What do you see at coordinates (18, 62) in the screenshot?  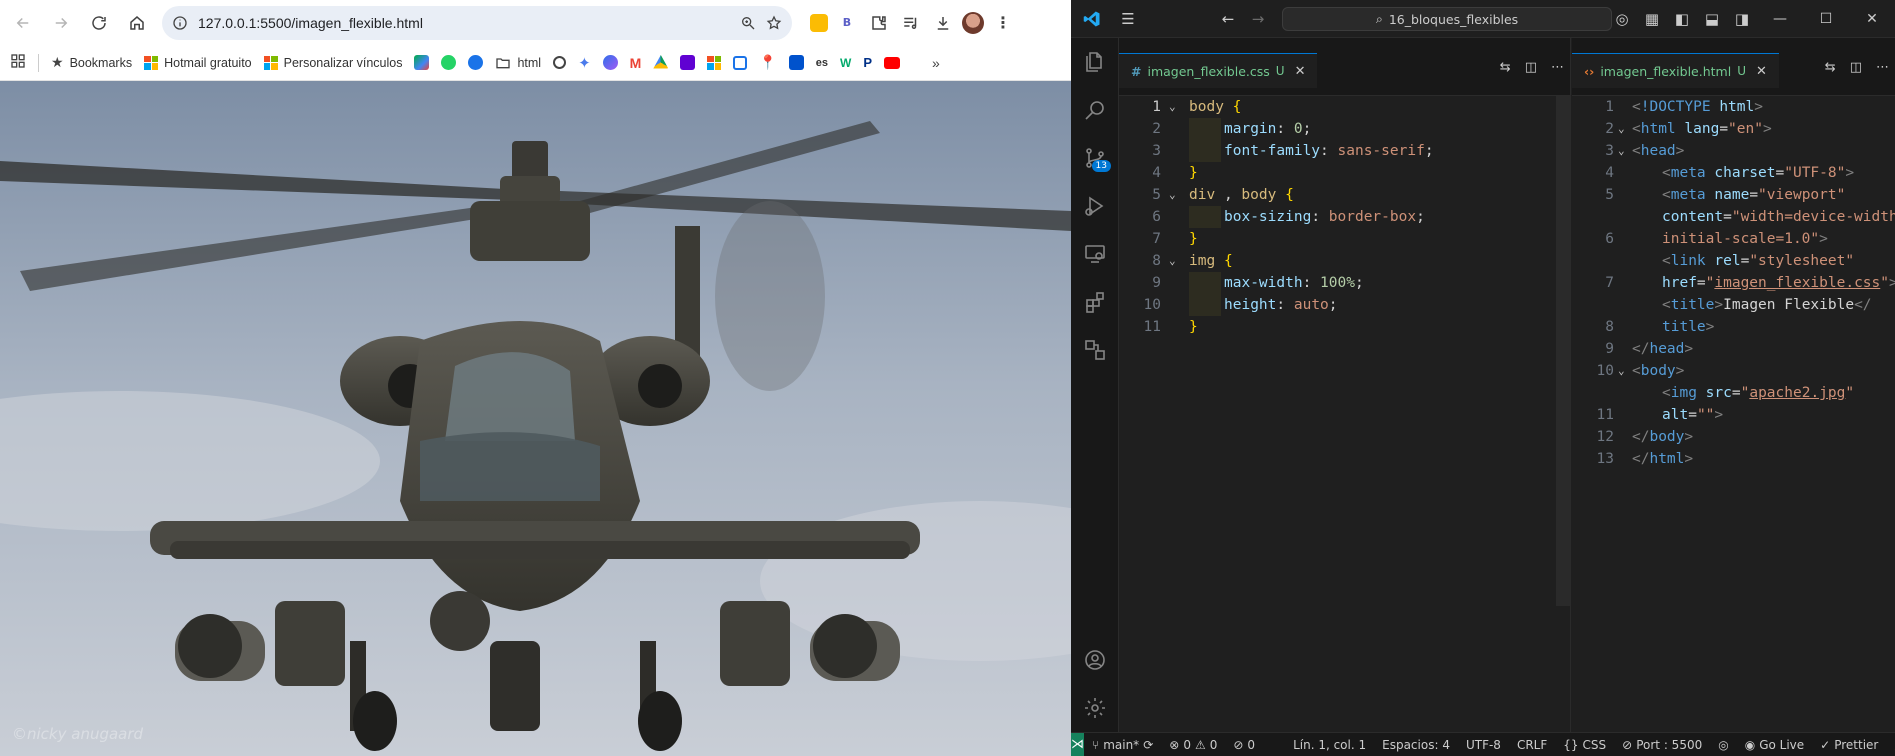 I see `apps-grid-icon` at bounding box center [18, 62].